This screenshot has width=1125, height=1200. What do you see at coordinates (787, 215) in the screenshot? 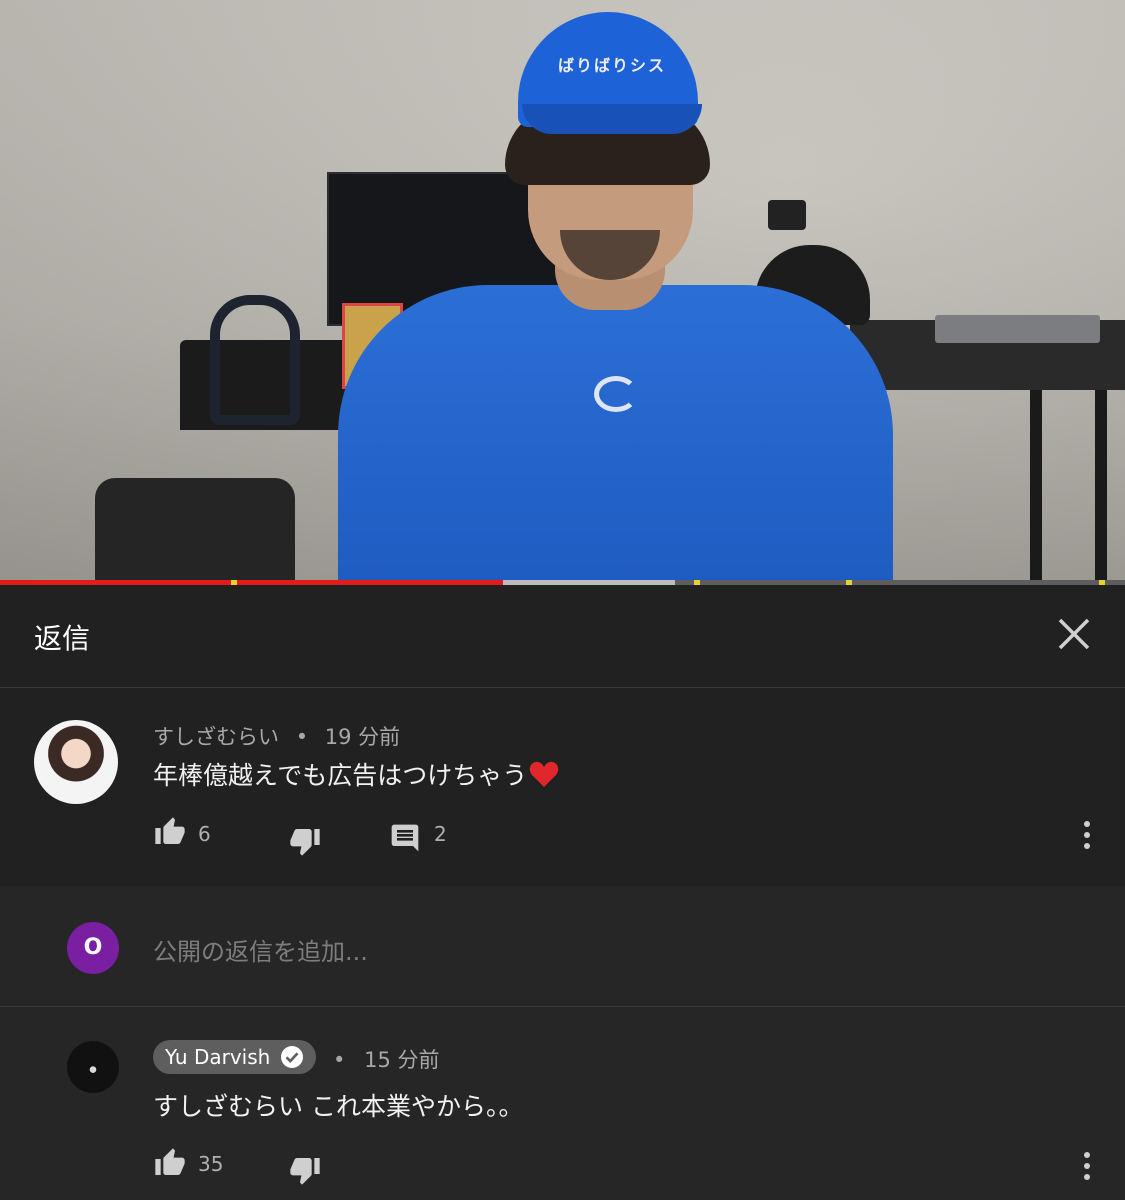
I see `video-camera` at bounding box center [787, 215].